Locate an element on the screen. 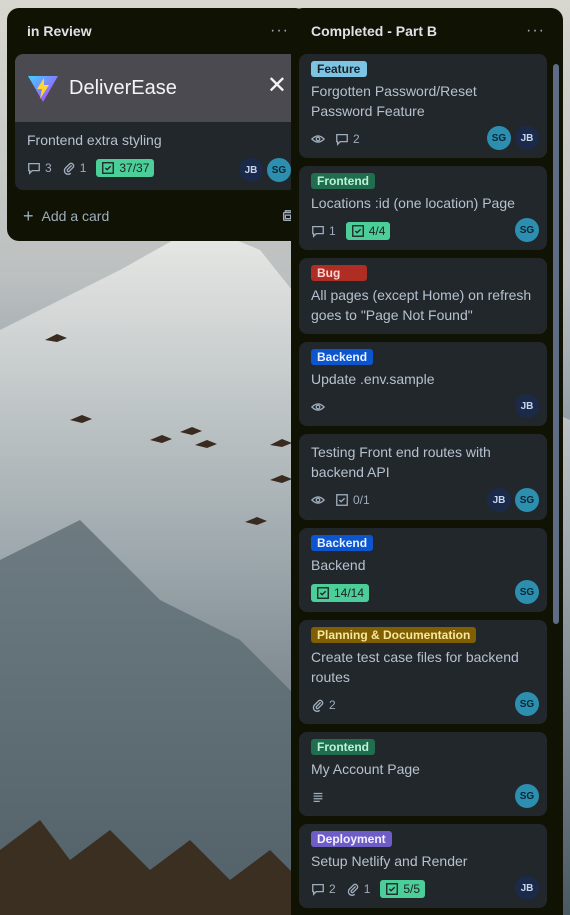  vite-logo-icon is located at coordinates (43, 89).